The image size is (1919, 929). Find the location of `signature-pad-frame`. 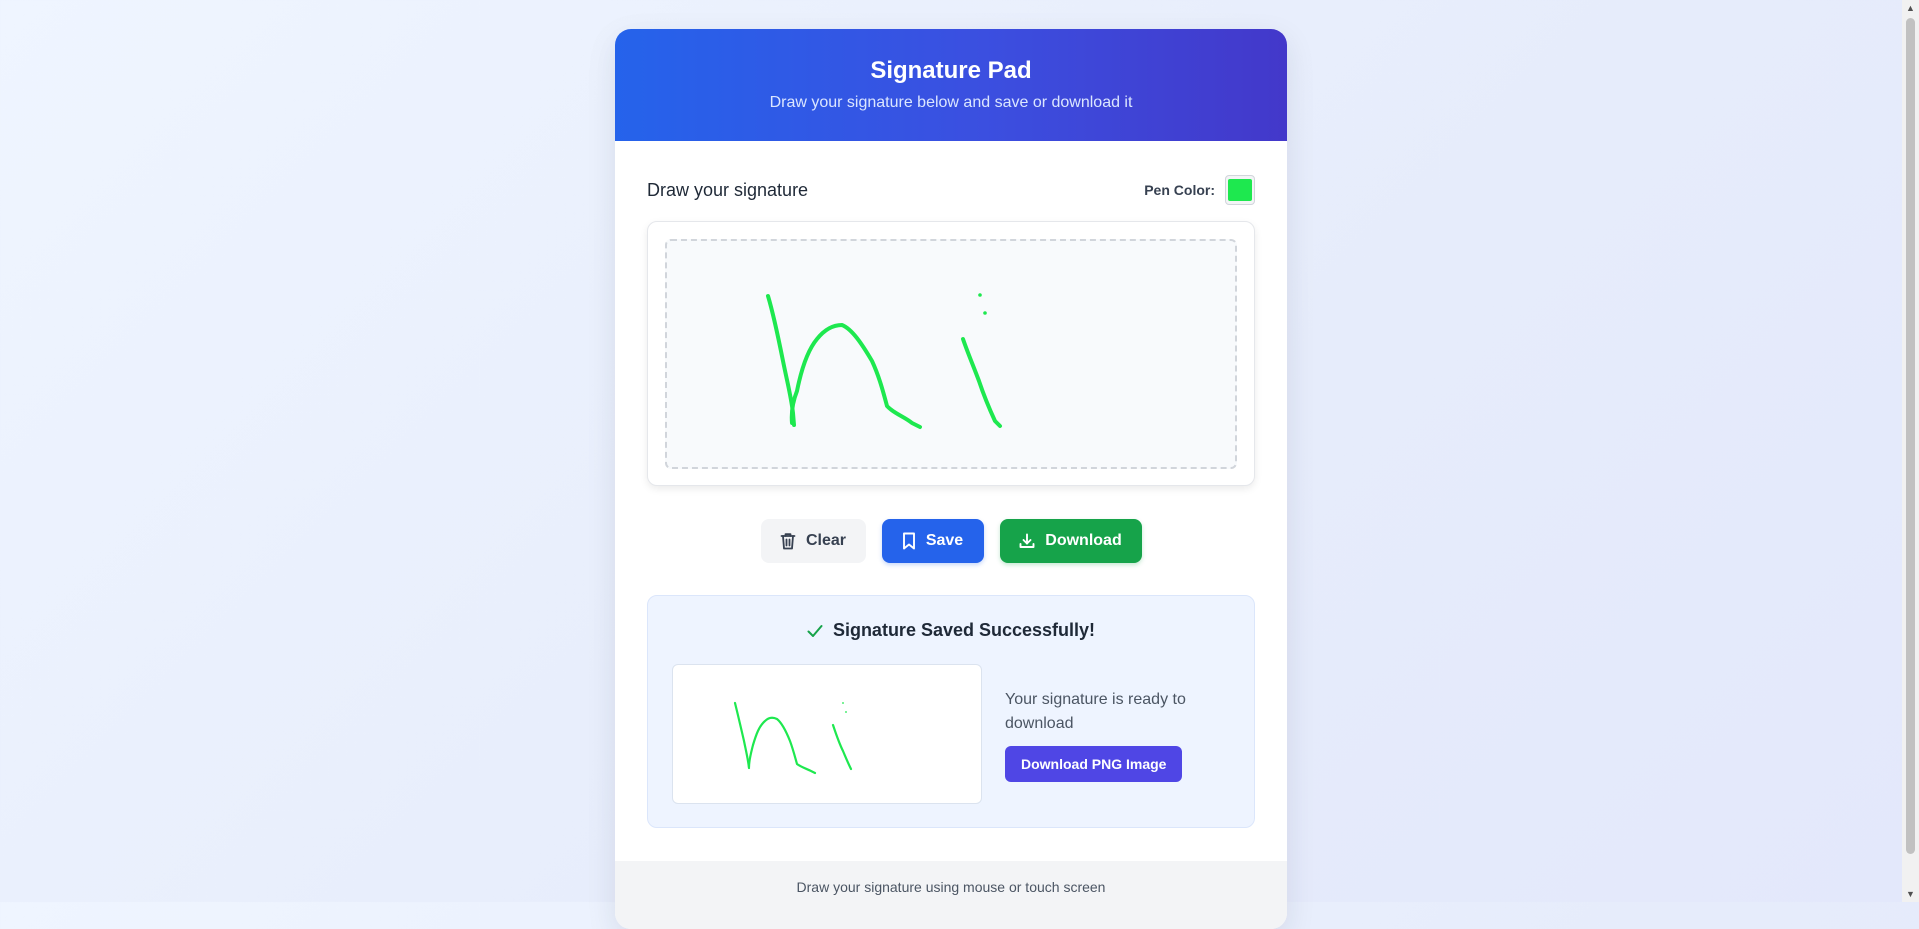

signature-pad-frame is located at coordinates (951, 353).